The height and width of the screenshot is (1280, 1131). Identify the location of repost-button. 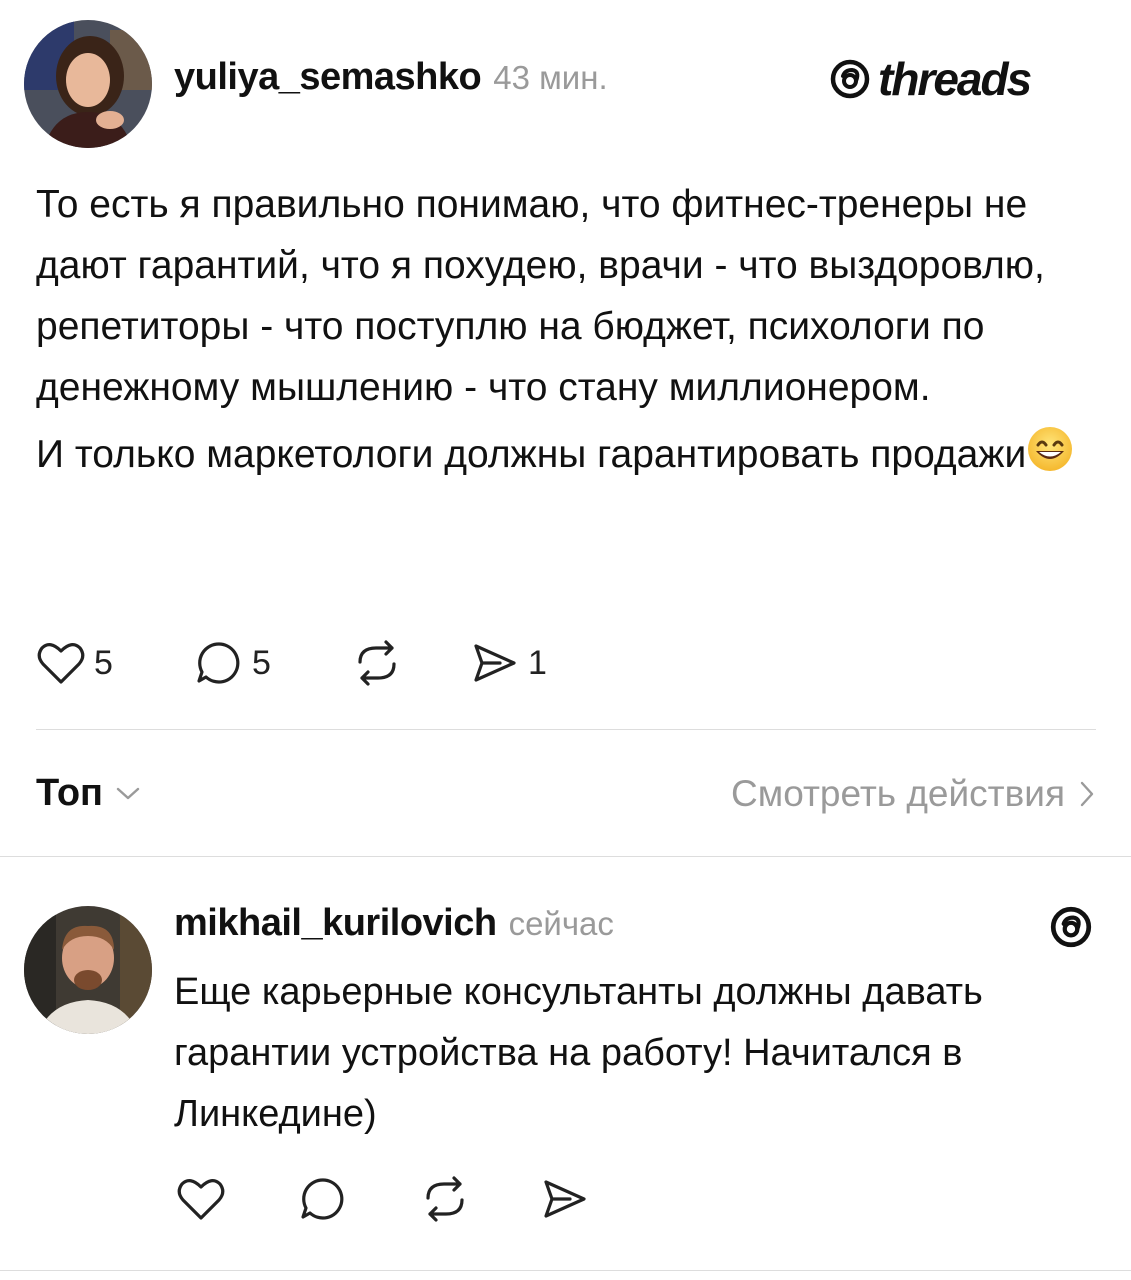
(377, 663).